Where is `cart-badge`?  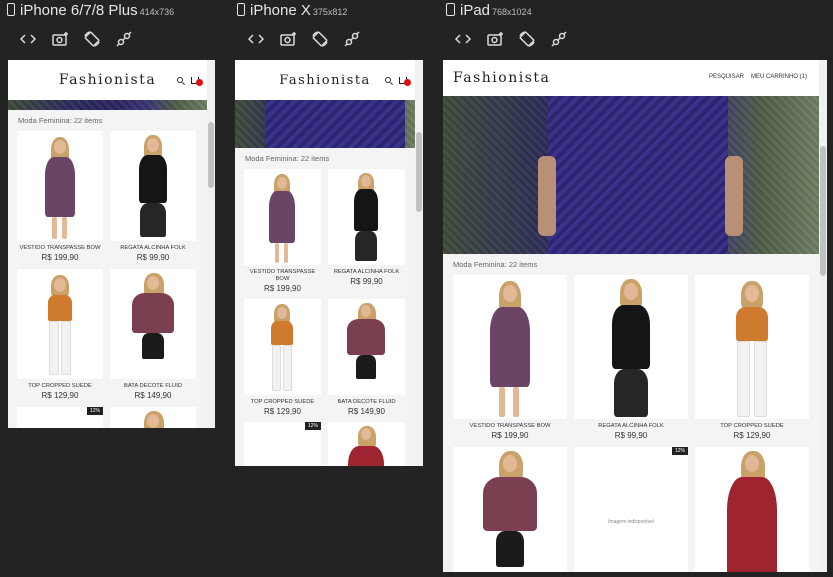
cart-badge is located at coordinates (407, 82).